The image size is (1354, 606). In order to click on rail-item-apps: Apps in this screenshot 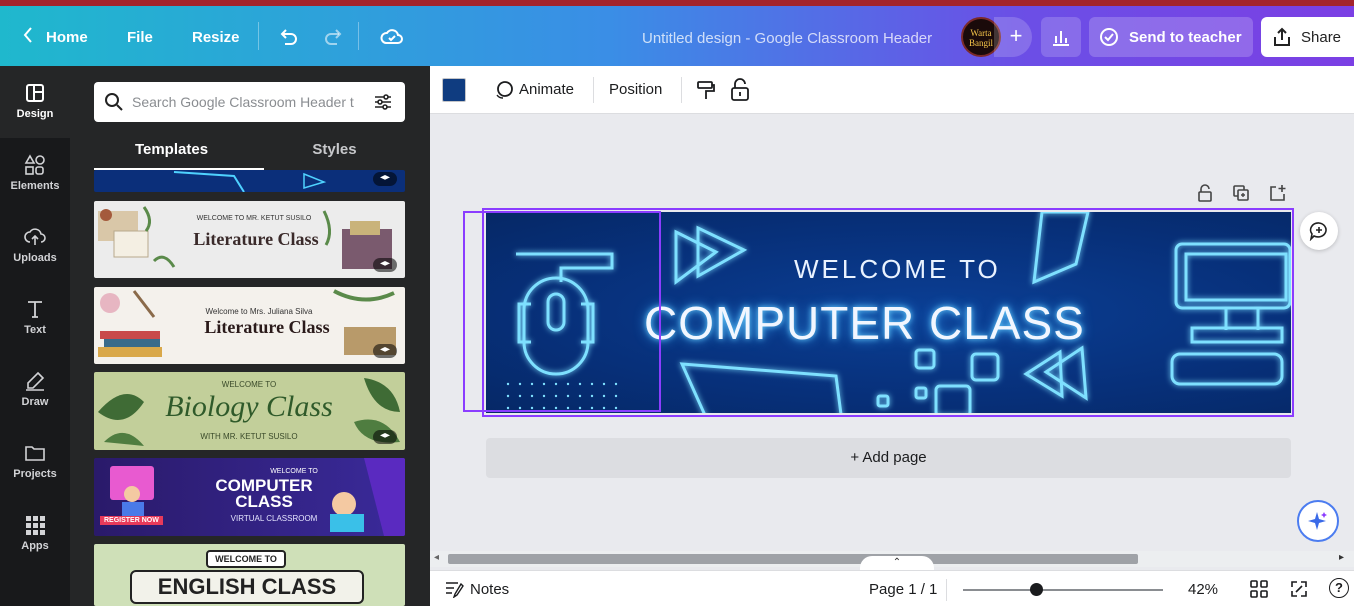, I will do `click(35, 534)`.